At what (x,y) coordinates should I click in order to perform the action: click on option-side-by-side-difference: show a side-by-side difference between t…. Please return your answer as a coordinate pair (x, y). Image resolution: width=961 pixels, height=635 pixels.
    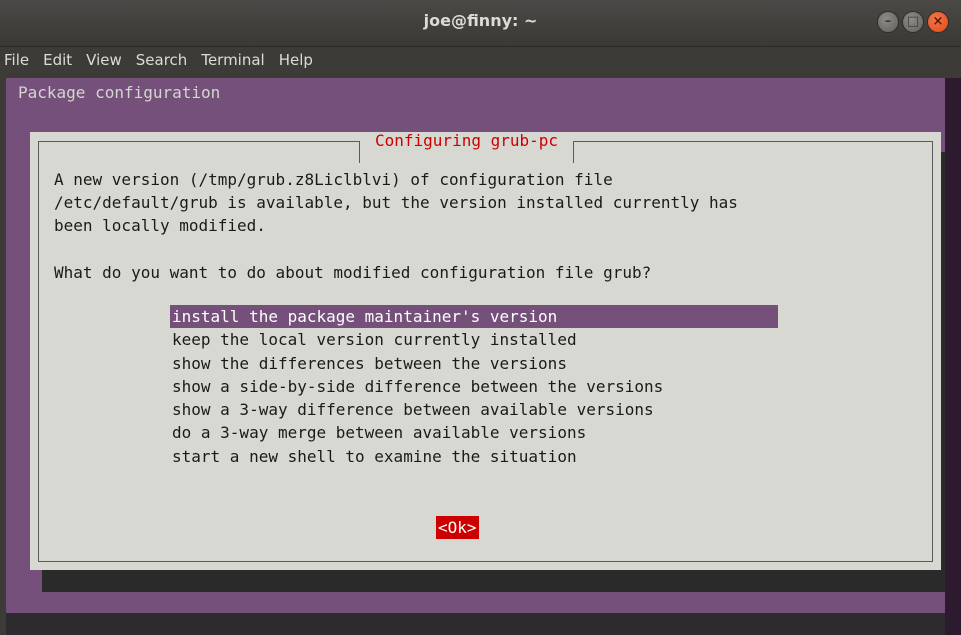
    Looking at the image, I should click on (474, 386).